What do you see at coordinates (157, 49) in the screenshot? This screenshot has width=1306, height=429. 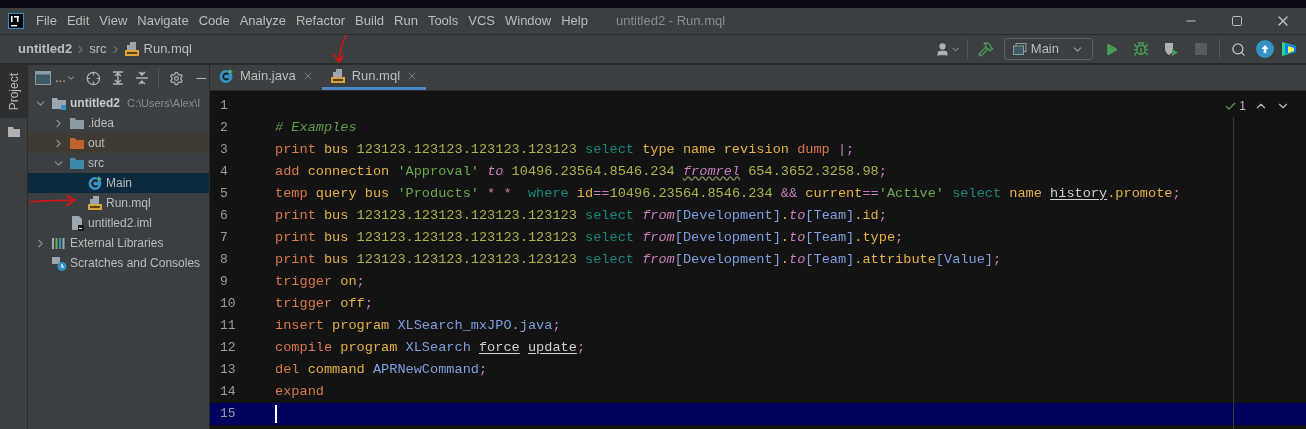 I see `breadcrumb: Run.mql` at bounding box center [157, 49].